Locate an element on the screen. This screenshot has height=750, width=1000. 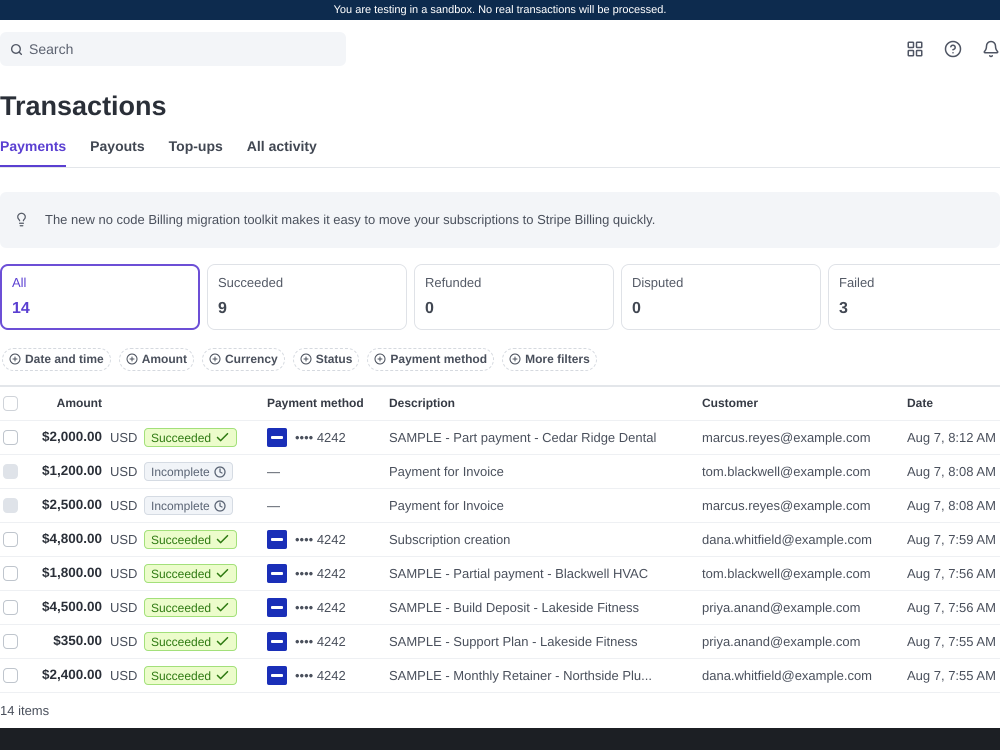
date-text: Aug 7, 7:59 AM is located at coordinates (951, 539).